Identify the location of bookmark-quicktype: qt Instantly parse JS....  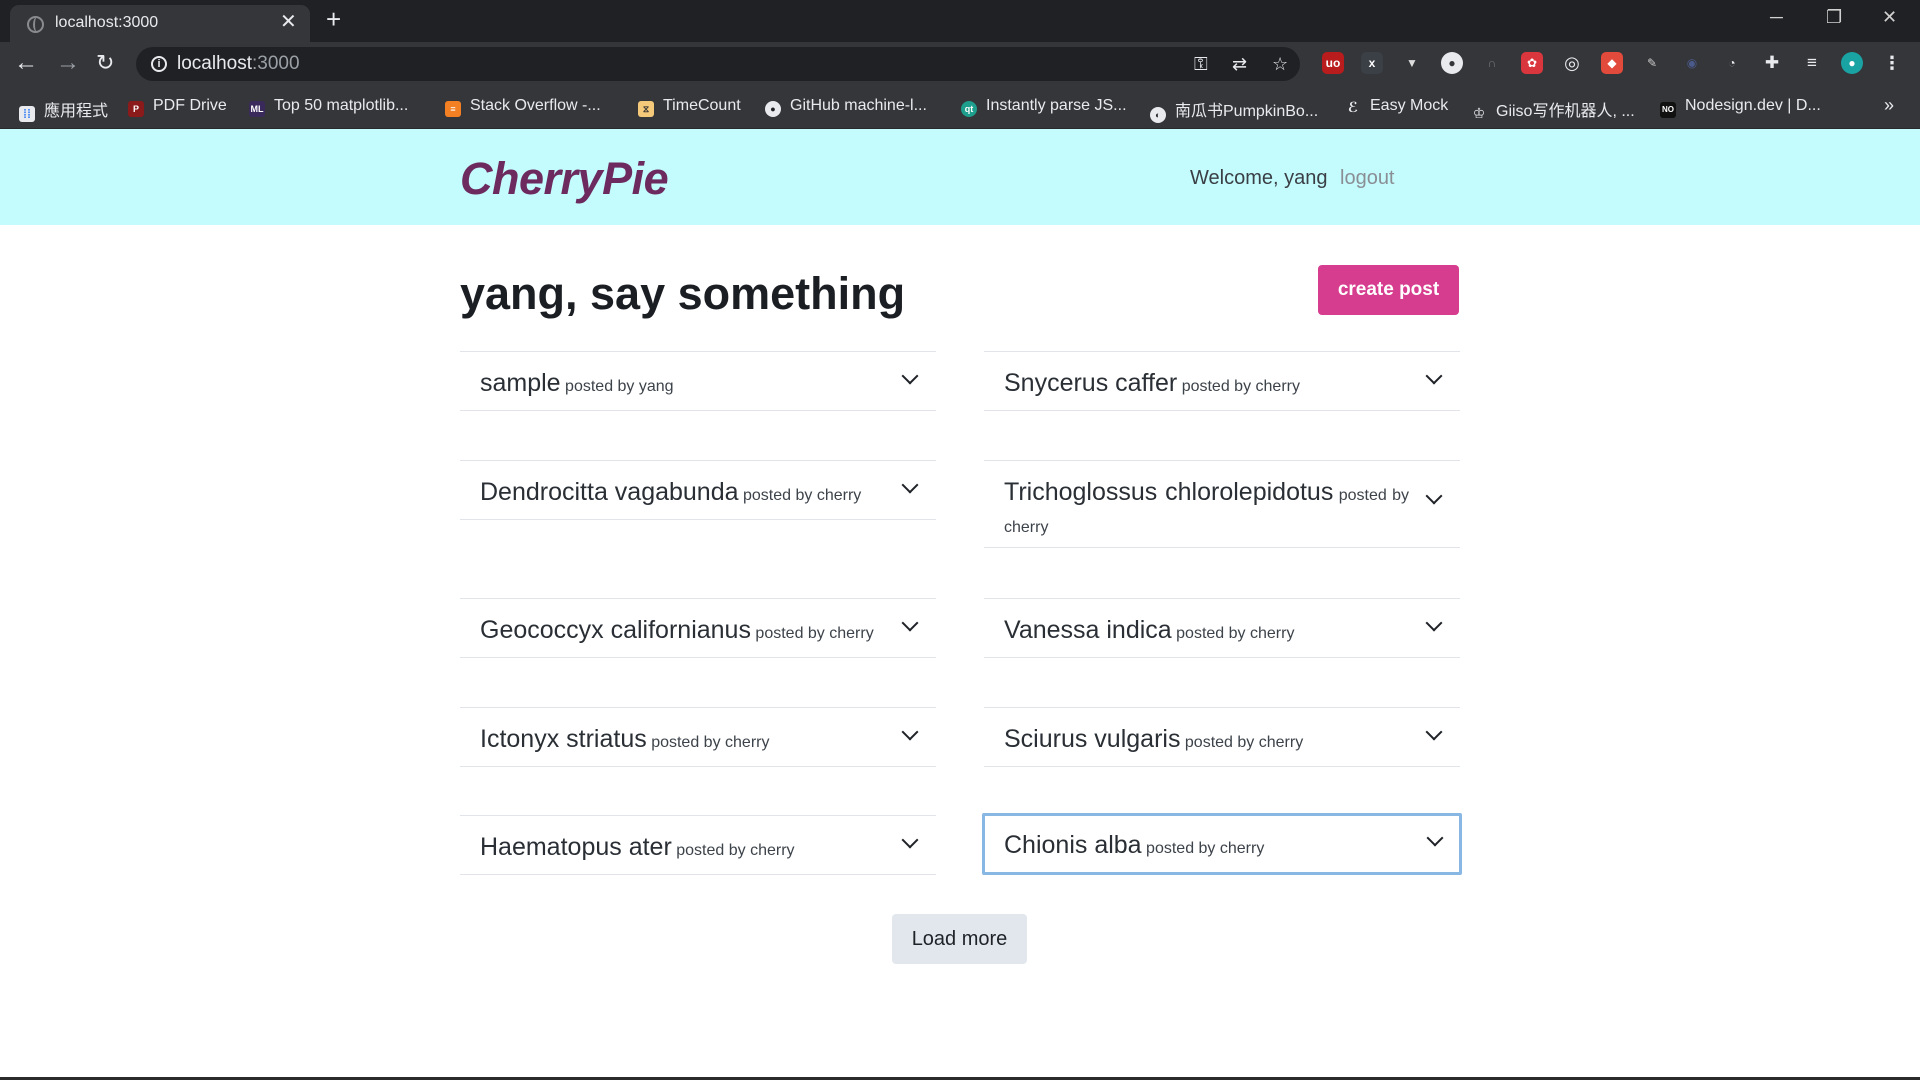
(1044, 107).